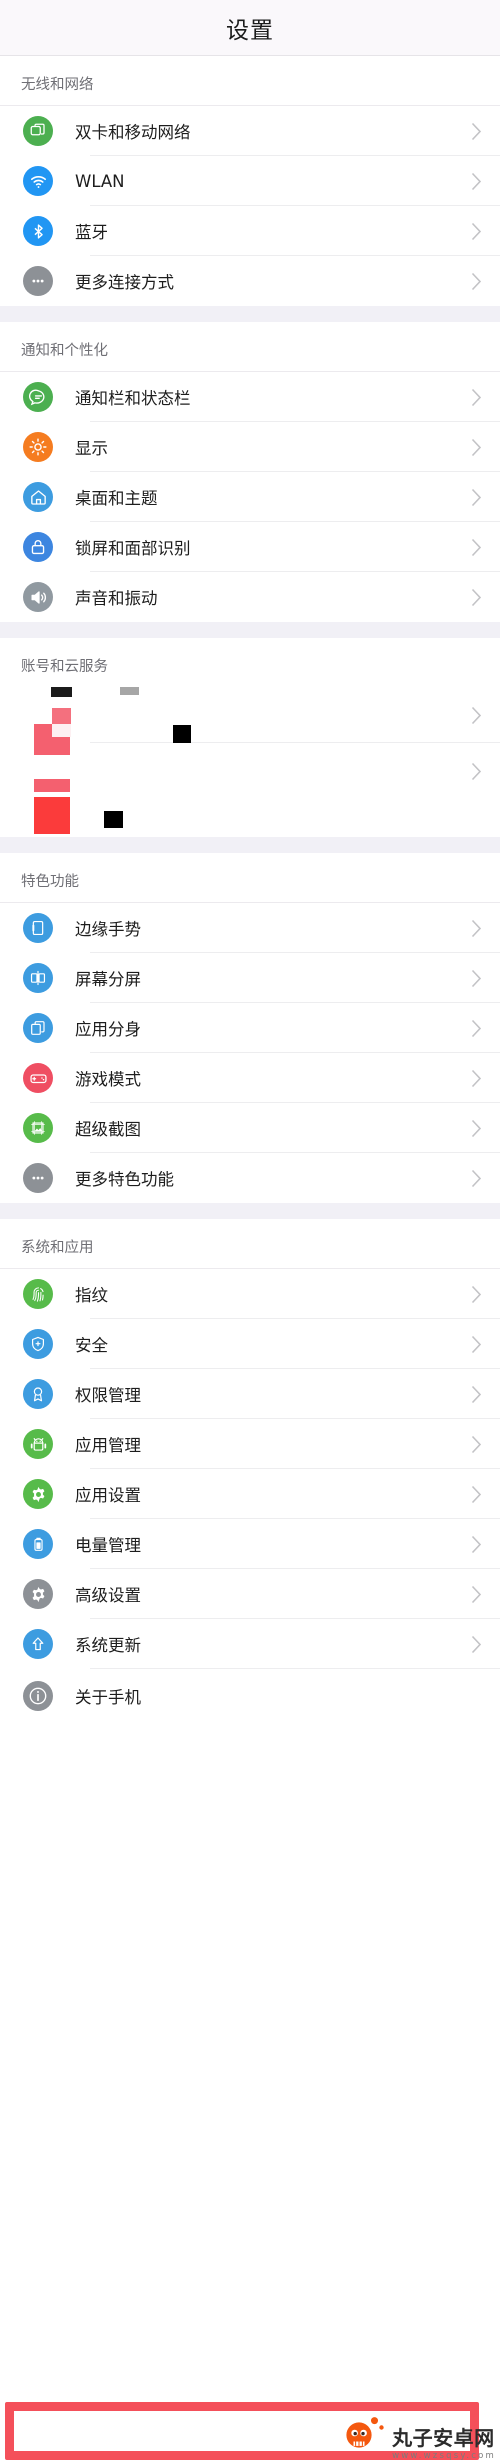 The width and height of the screenshot is (500, 2463). What do you see at coordinates (250, 1594) in the screenshot?
I see `setting-row-advanced-settings: 高级设置` at bounding box center [250, 1594].